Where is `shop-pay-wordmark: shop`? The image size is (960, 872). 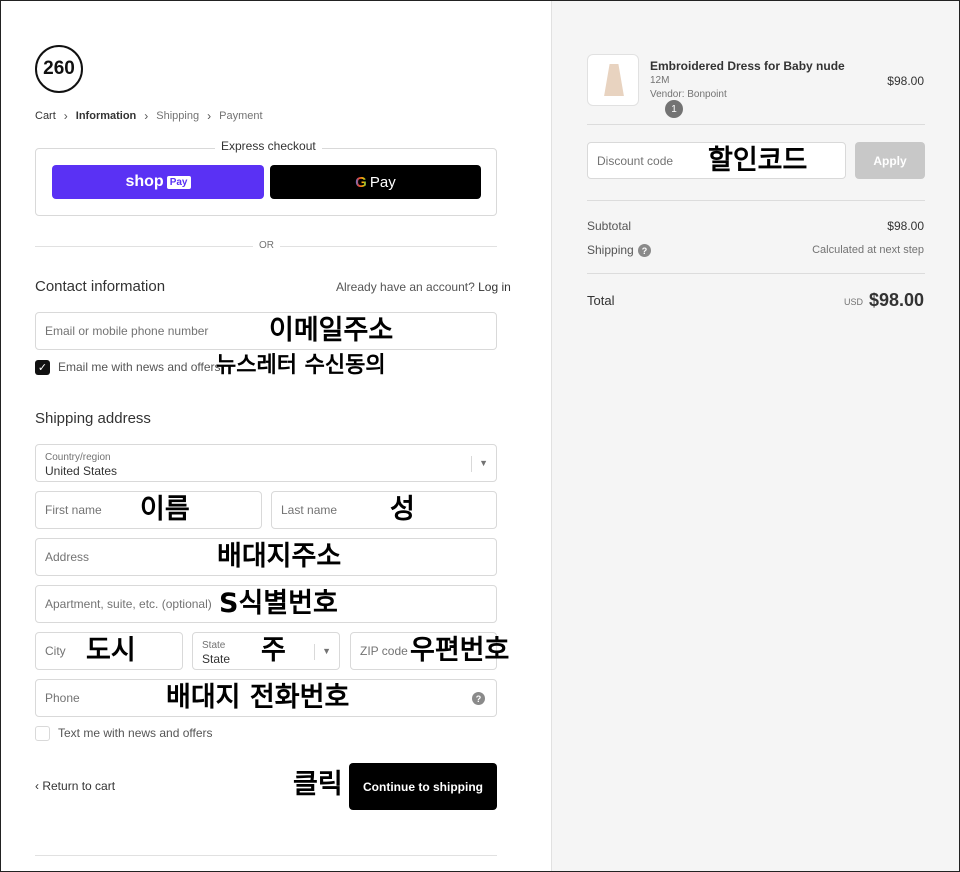 shop-pay-wordmark: shop is located at coordinates (144, 181).